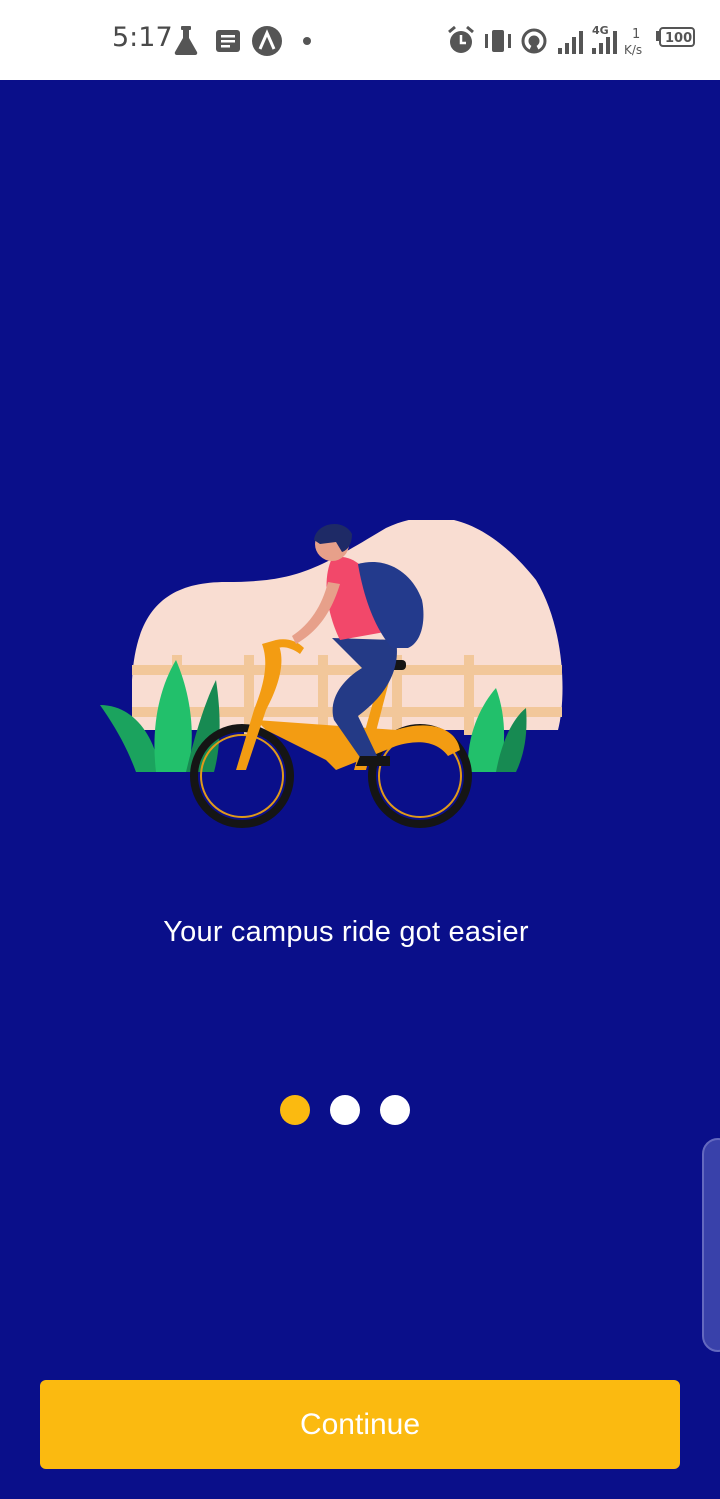 Image resolution: width=720 pixels, height=1499 pixels. What do you see at coordinates (186, 41) in the screenshot?
I see `lab-flask-icon` at bounding box center [186, 41].